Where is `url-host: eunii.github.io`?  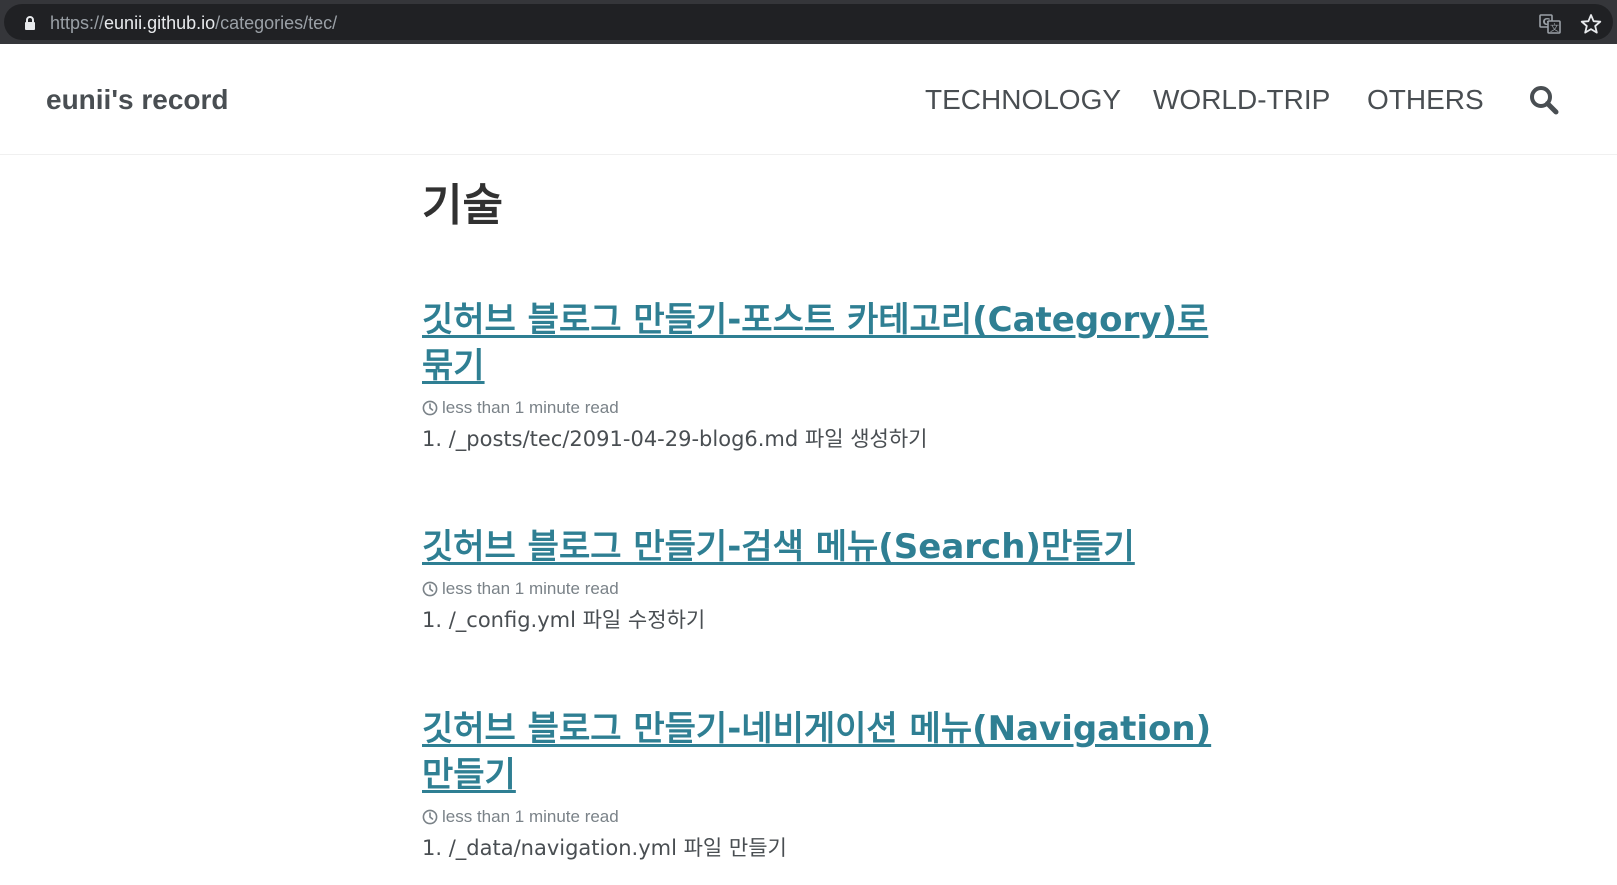 url-host: eunii.github.io is located at coordinates (160, 23).